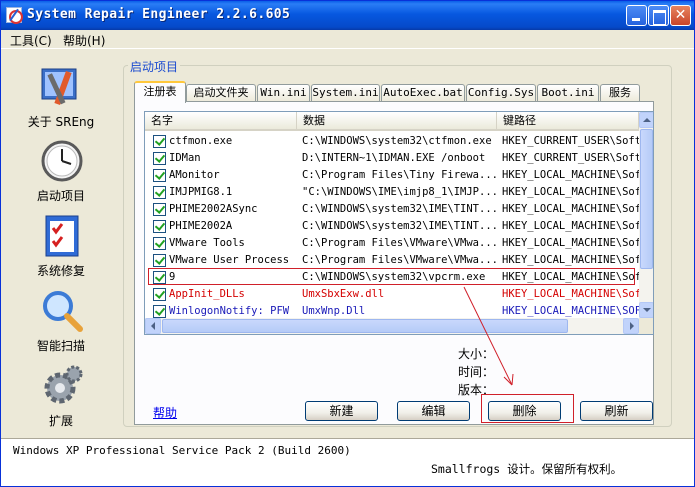 The image size is (695, 487). I want to click on menu-tools: 工具(C), so click(31, 40).